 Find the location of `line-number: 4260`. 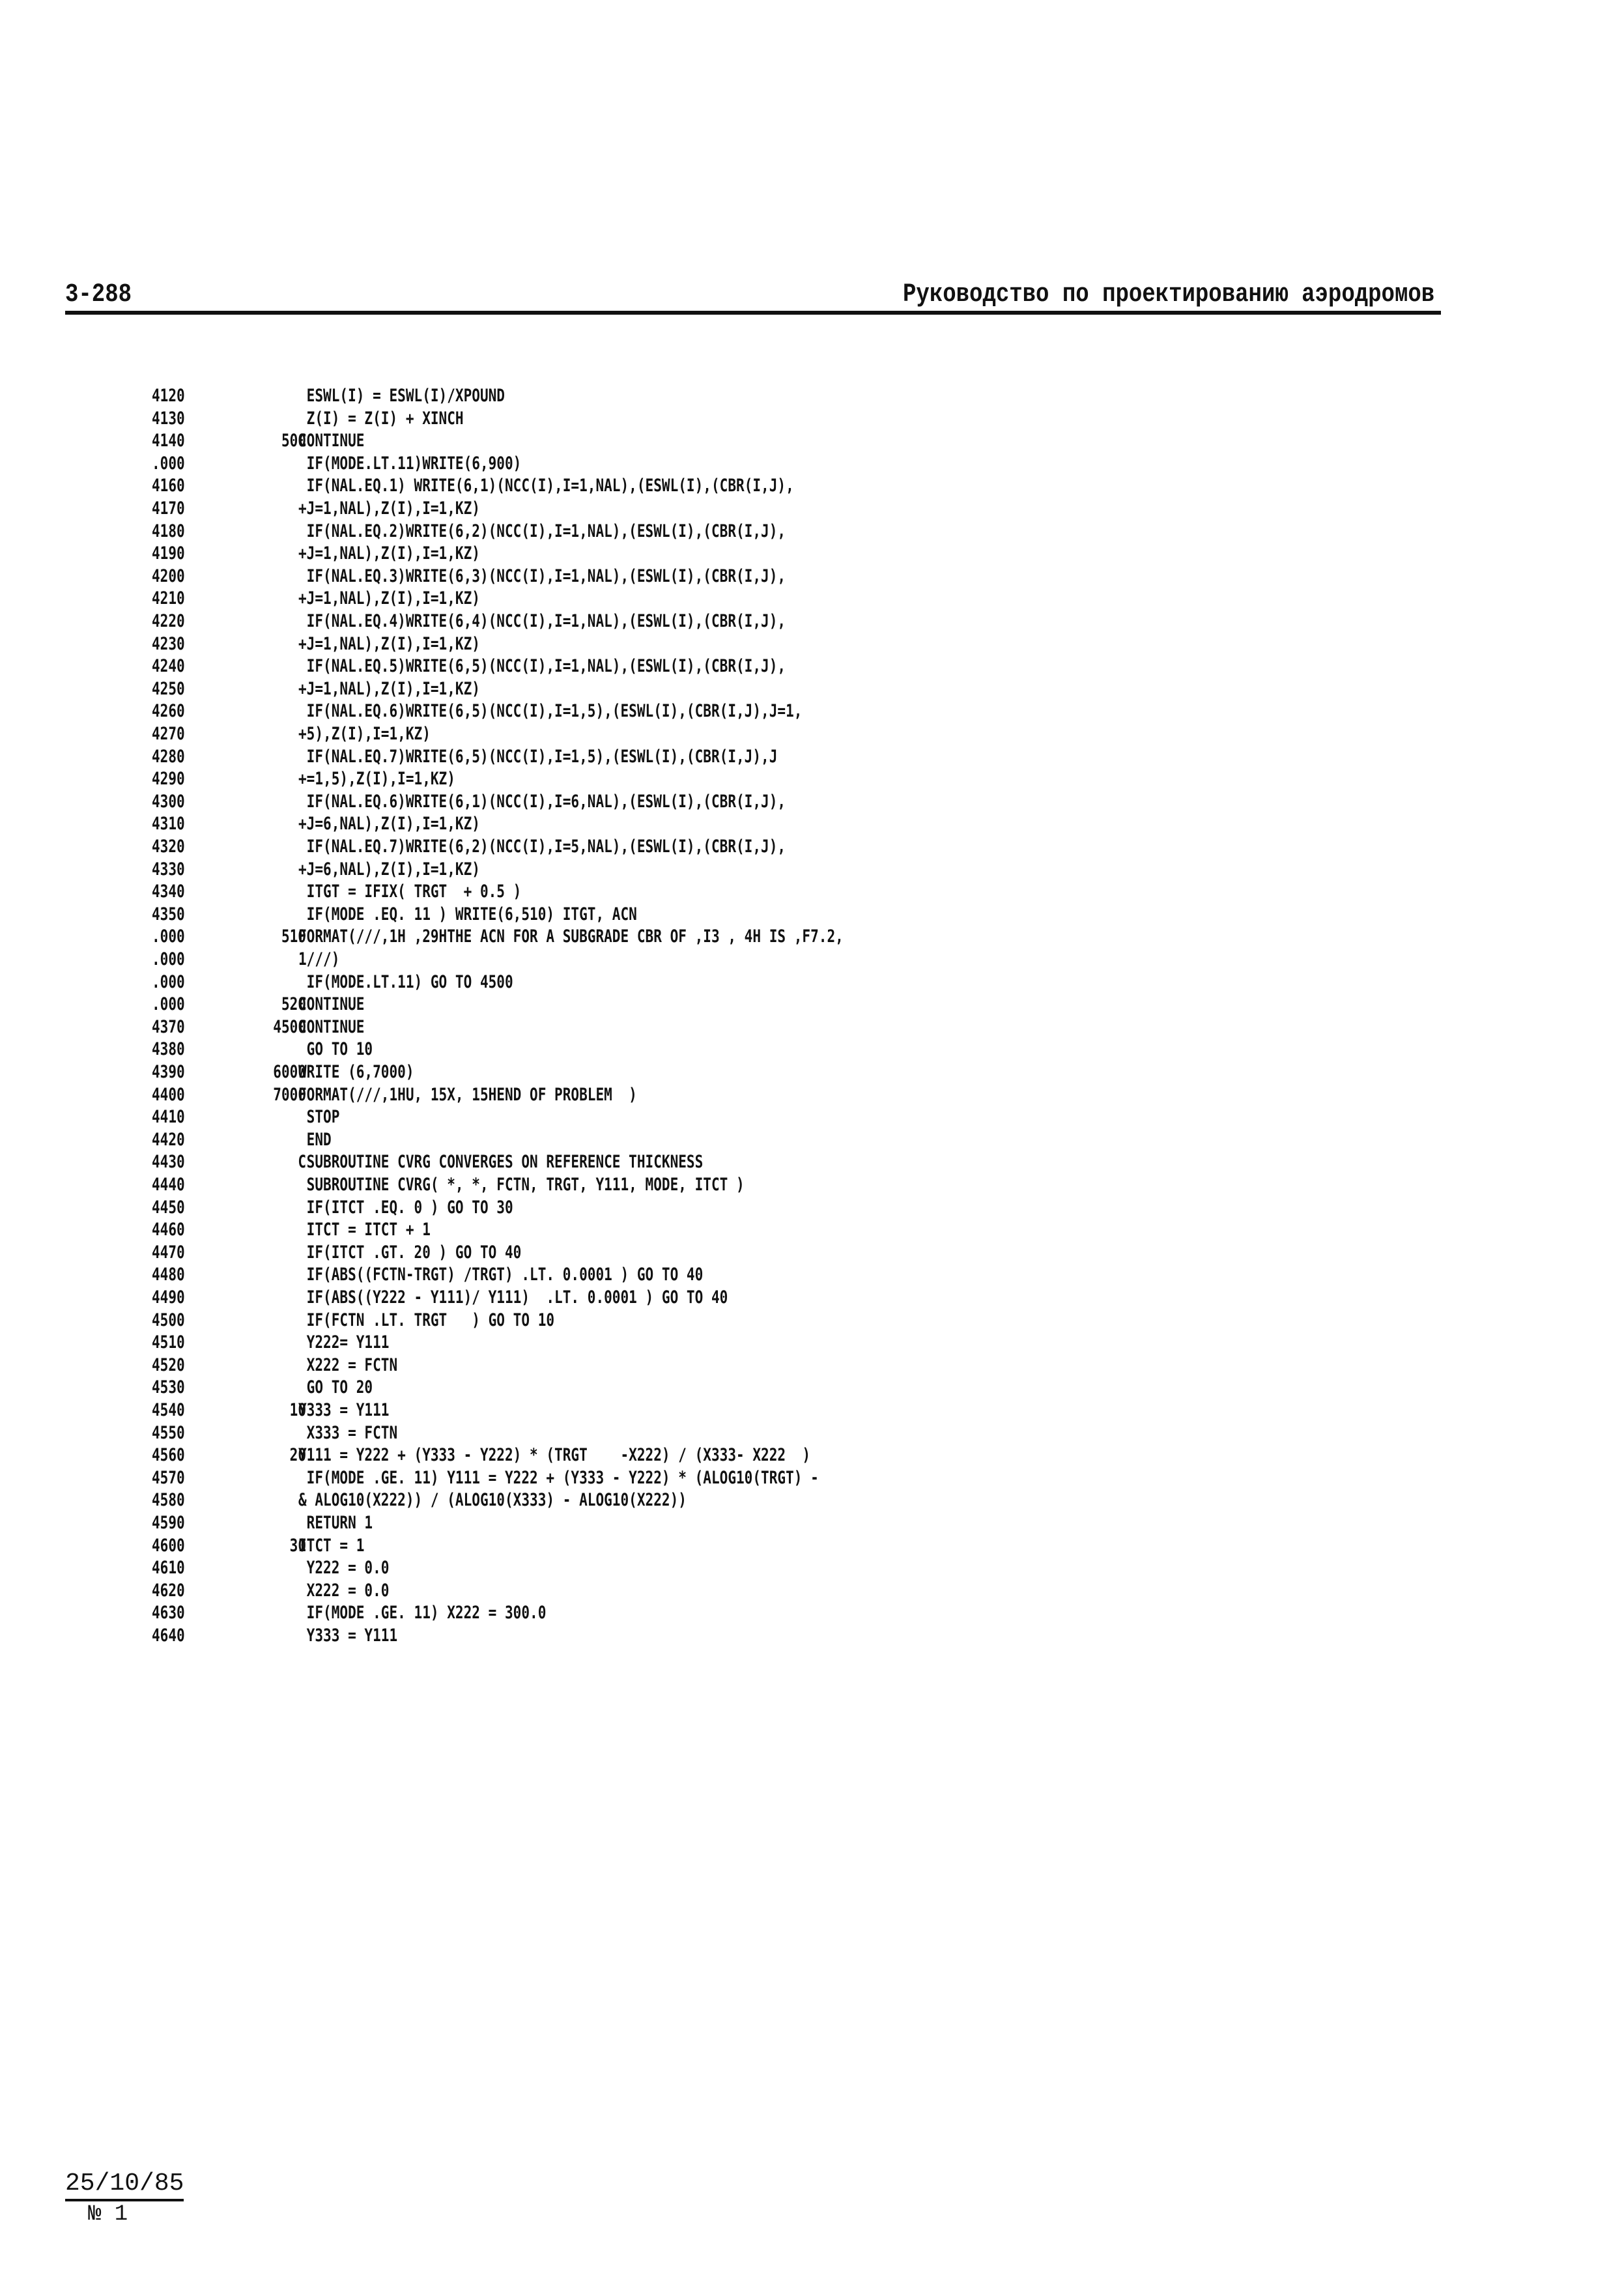

line-number: 4260 is located at coordinates (168, 712).